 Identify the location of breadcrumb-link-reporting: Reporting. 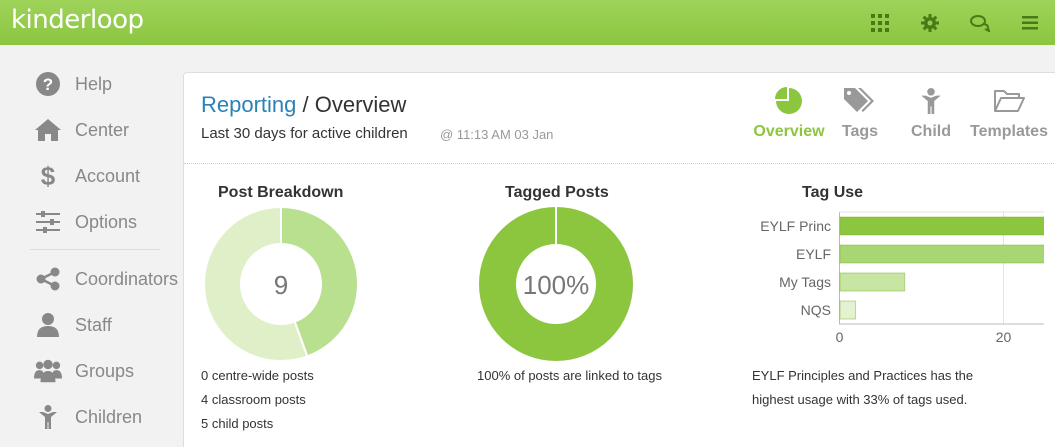
(248, 104).